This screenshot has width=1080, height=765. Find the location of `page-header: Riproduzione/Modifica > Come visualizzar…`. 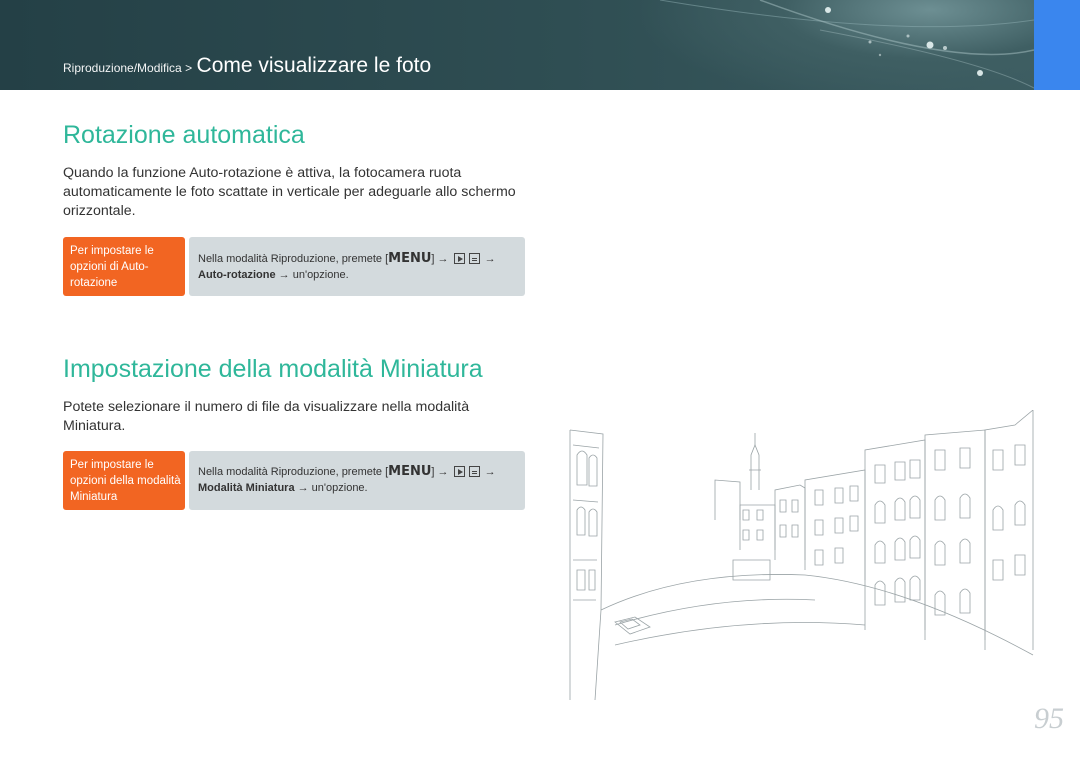

page-header: Riproduzione/Modifica > Come visualizzar… is located at coordinates (517, 45).